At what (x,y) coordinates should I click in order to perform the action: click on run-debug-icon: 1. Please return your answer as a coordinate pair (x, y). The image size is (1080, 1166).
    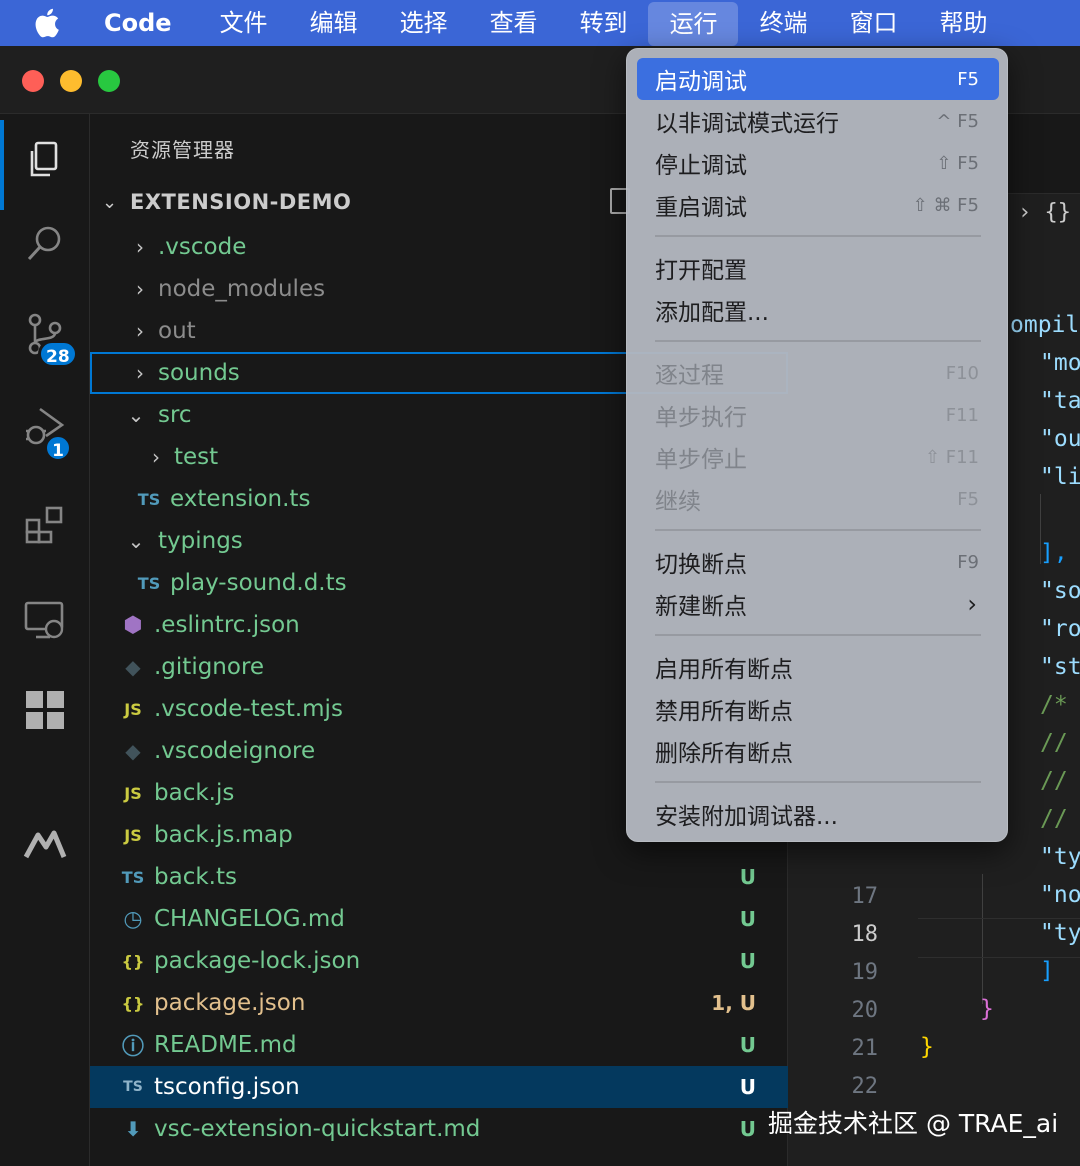
    Looking at the image, I should click on (45, 426).